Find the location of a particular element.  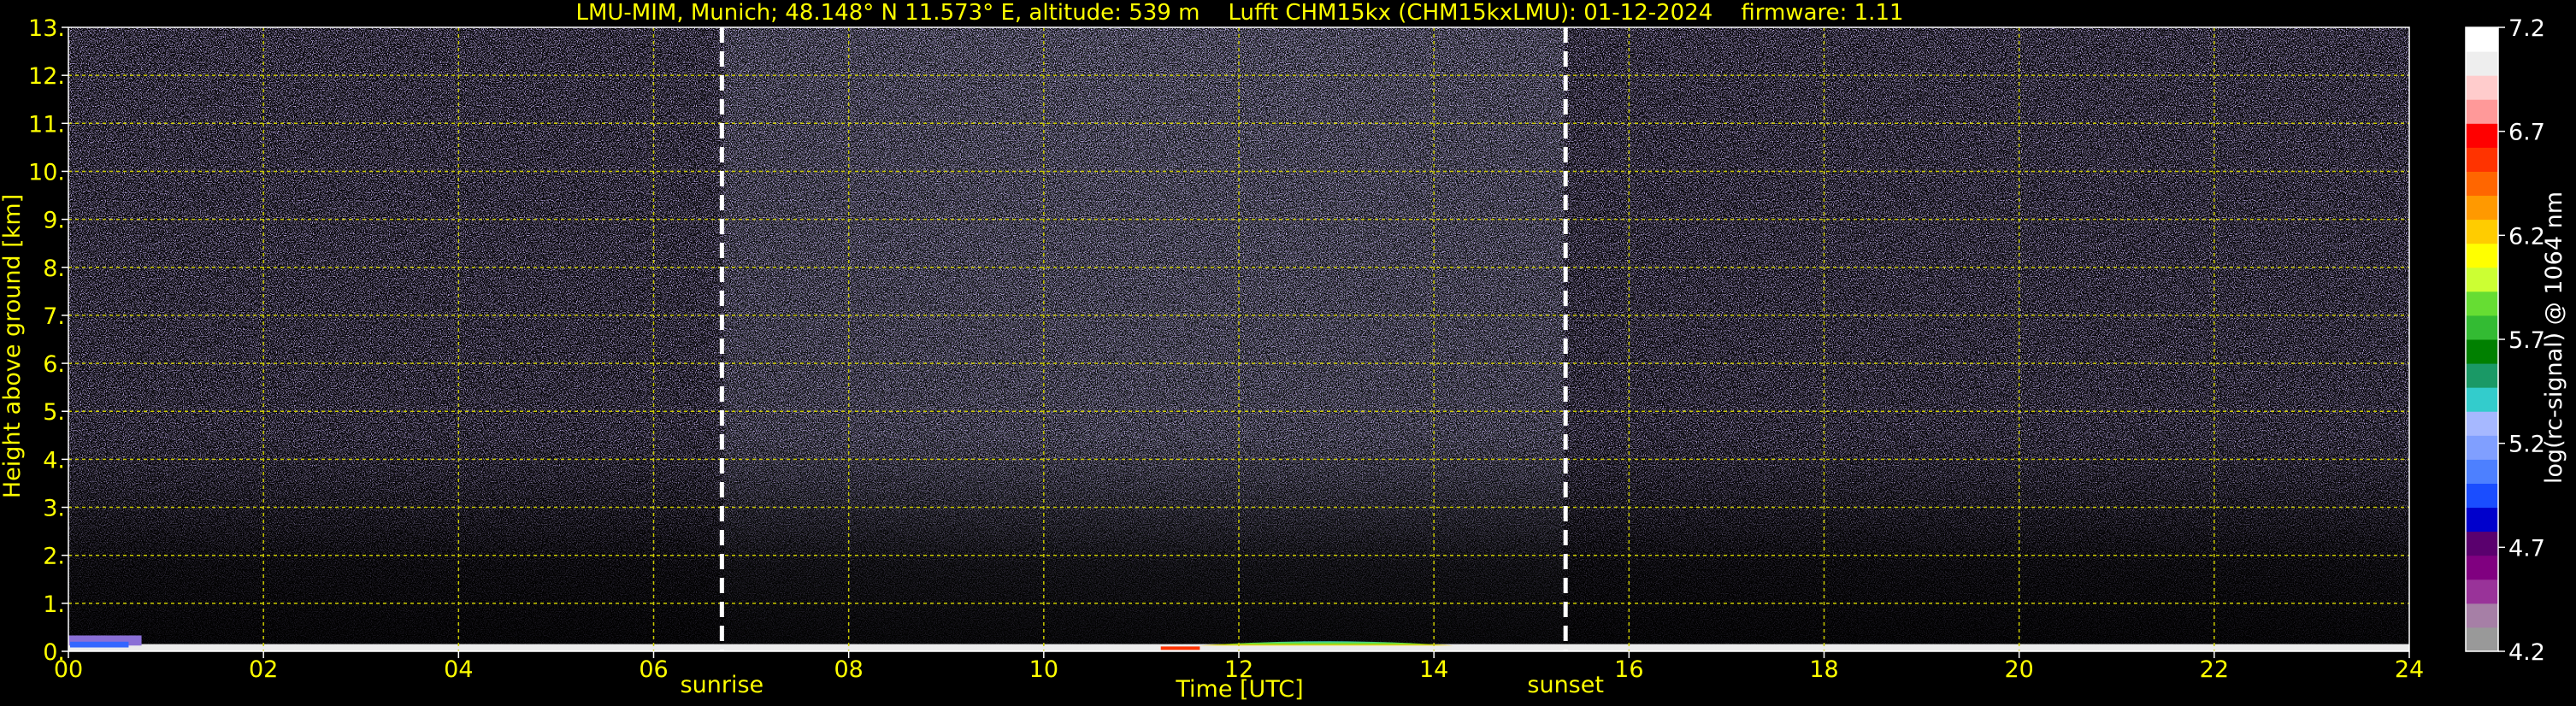

annotation-label-sunset: sunset is located at coordinates (1565, 685).